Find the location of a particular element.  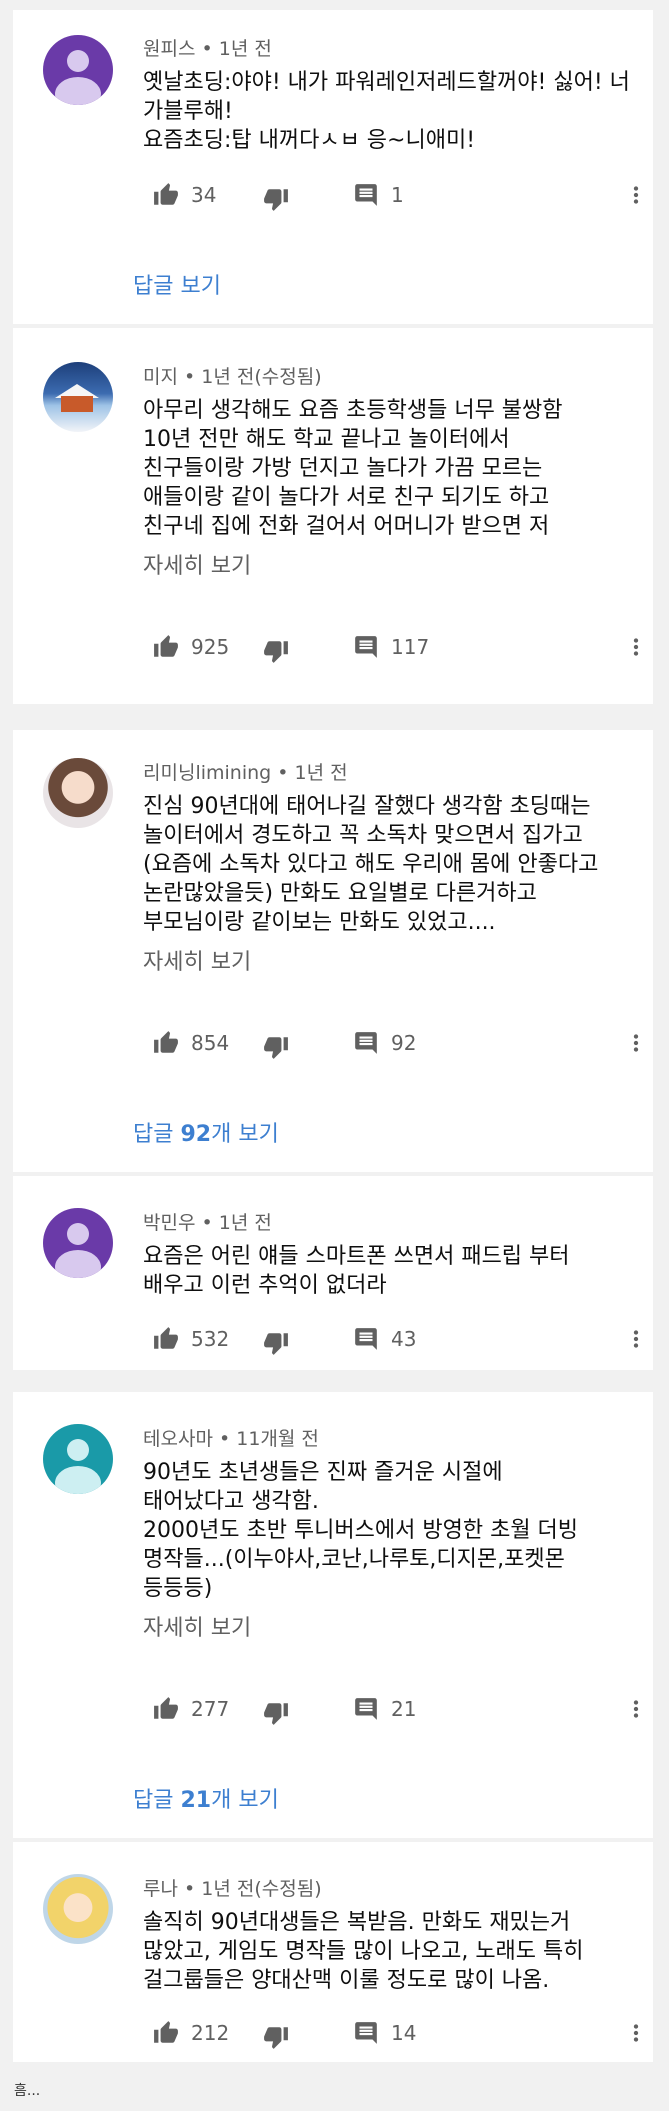

comment-actions: 925 117 is located at coordinates (398, 652).